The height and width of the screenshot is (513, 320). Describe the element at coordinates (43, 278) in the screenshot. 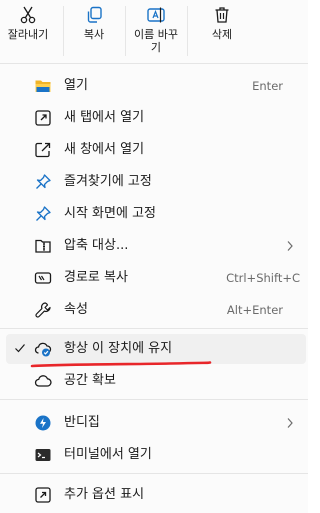

I see `copy-path-icon` at that location.